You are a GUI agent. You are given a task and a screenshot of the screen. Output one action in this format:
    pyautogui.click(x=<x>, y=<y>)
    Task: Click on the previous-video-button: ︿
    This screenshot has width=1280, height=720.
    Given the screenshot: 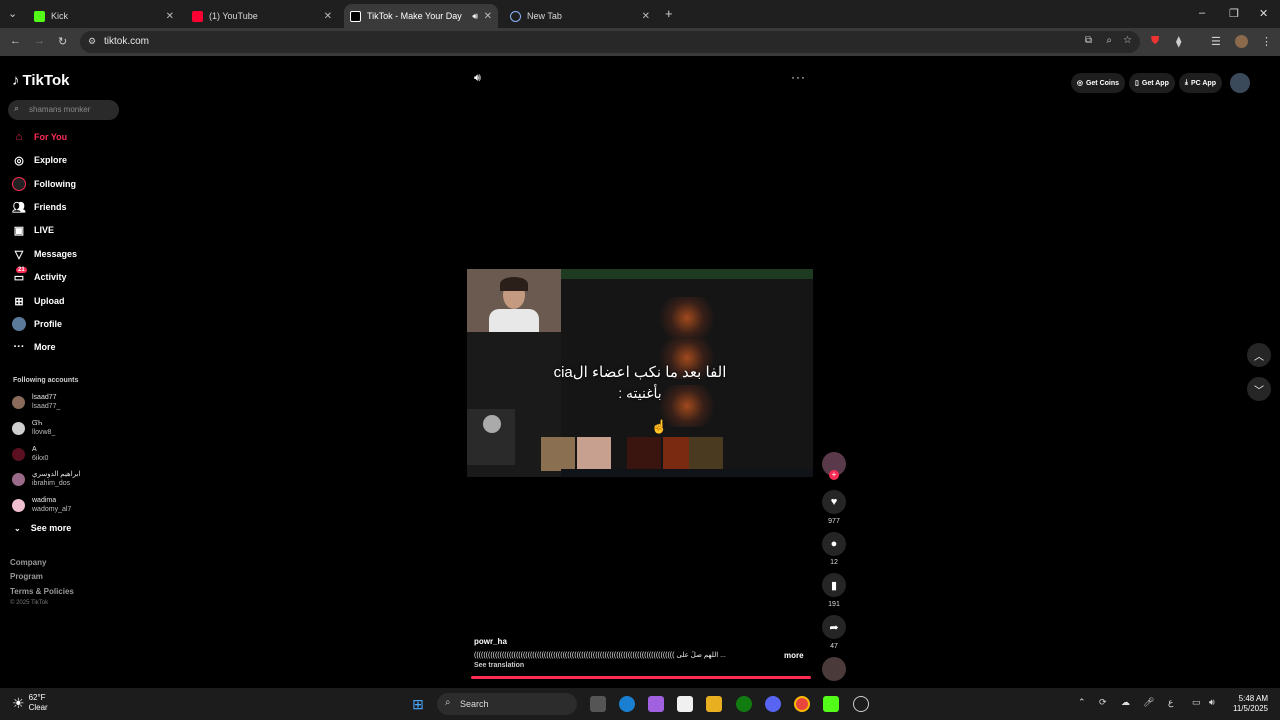 What is the action you would take?
    pyautogui.click(x=1259, y=355)
    